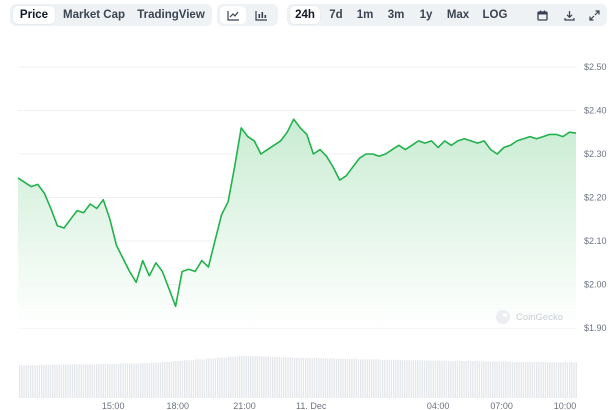 This screenshot has height=410, width=615. Describe the element at coordinates (595, 241) in the screenshot. I see `y-tick-label: $2.10` at that location.